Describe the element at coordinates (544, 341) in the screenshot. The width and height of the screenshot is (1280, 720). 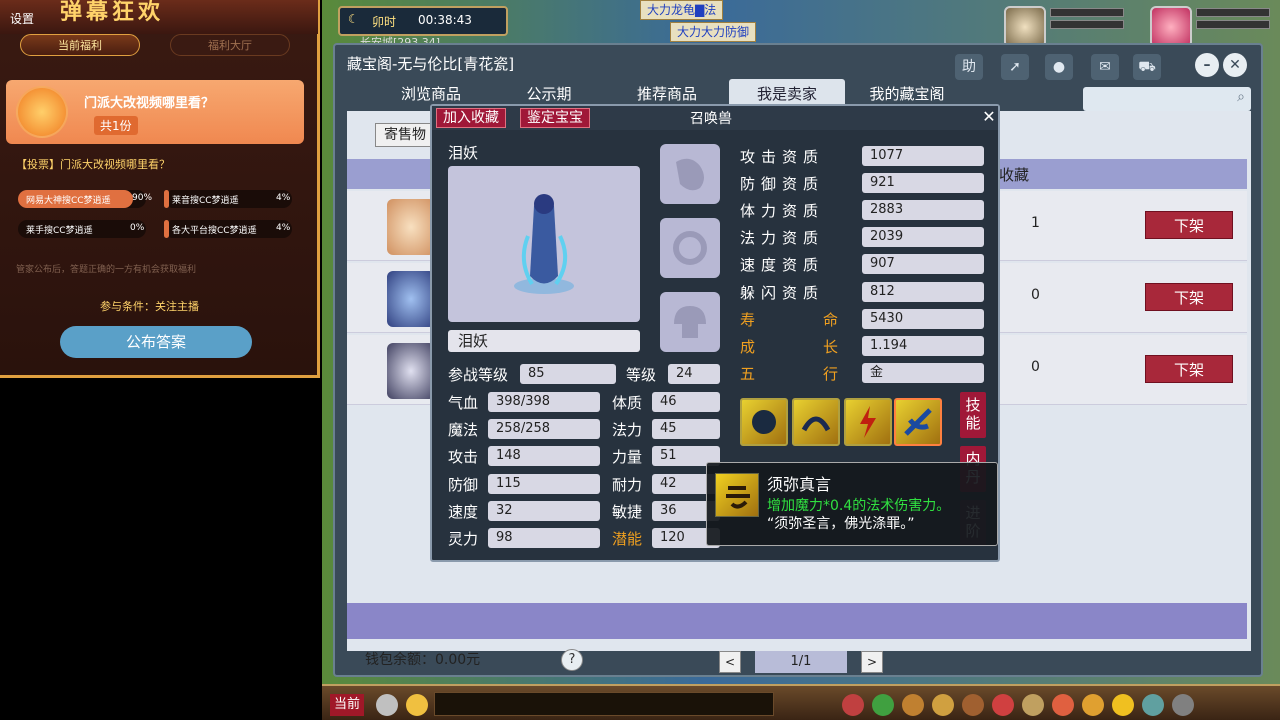
I see `pet-name-field: 泪妖` at that location.